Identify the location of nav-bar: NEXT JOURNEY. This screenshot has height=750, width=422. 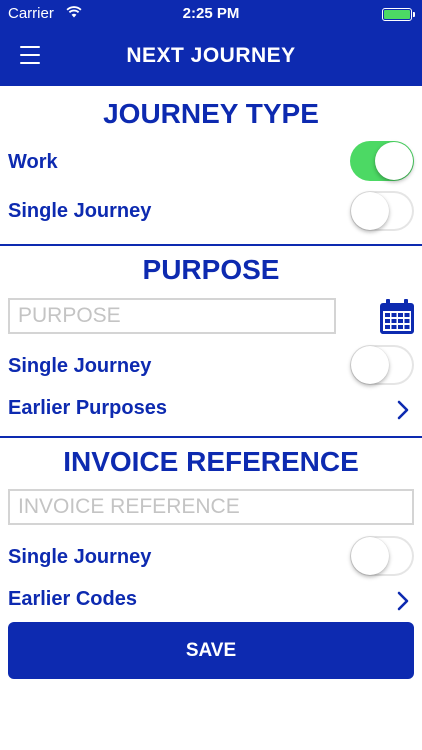
(211, 57).